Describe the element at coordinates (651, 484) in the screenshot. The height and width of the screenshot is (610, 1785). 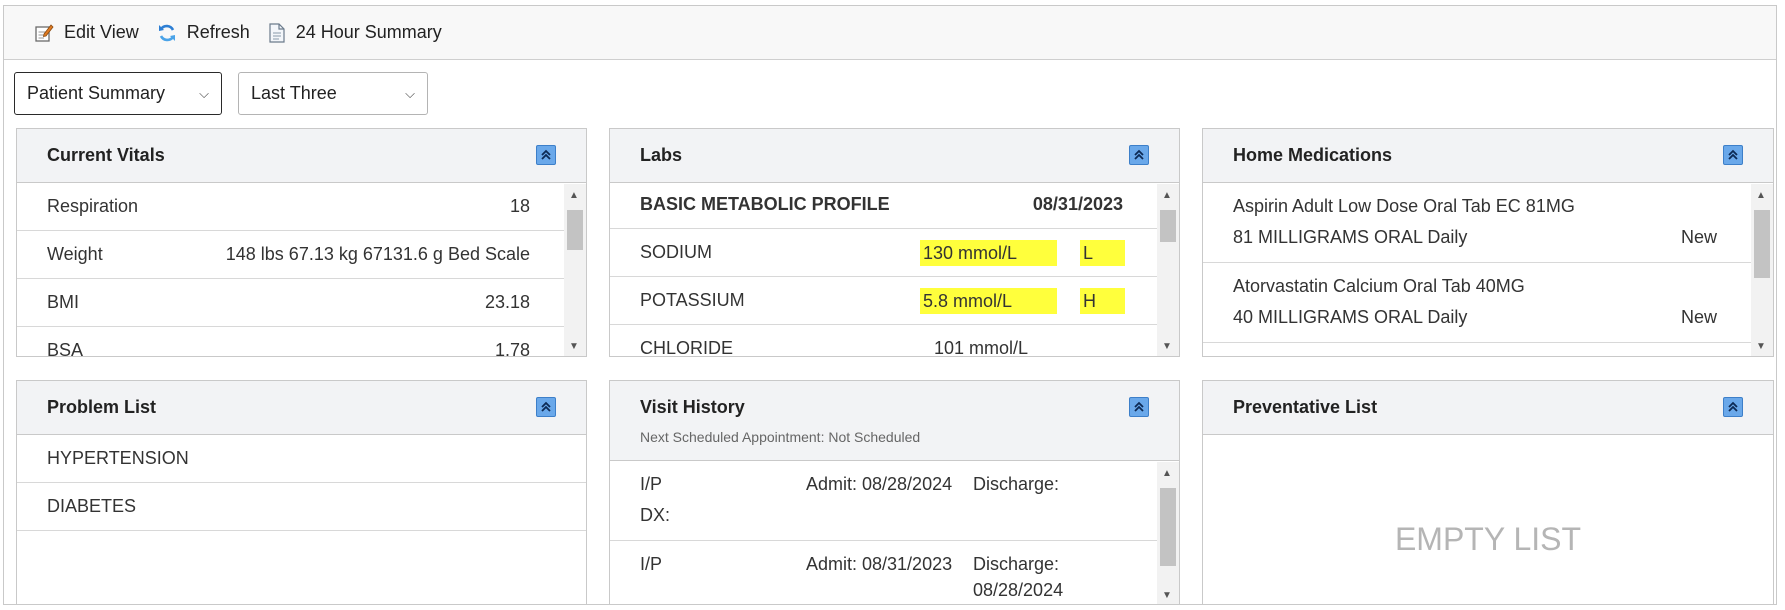
I see `visit-type: I/P` at that location.